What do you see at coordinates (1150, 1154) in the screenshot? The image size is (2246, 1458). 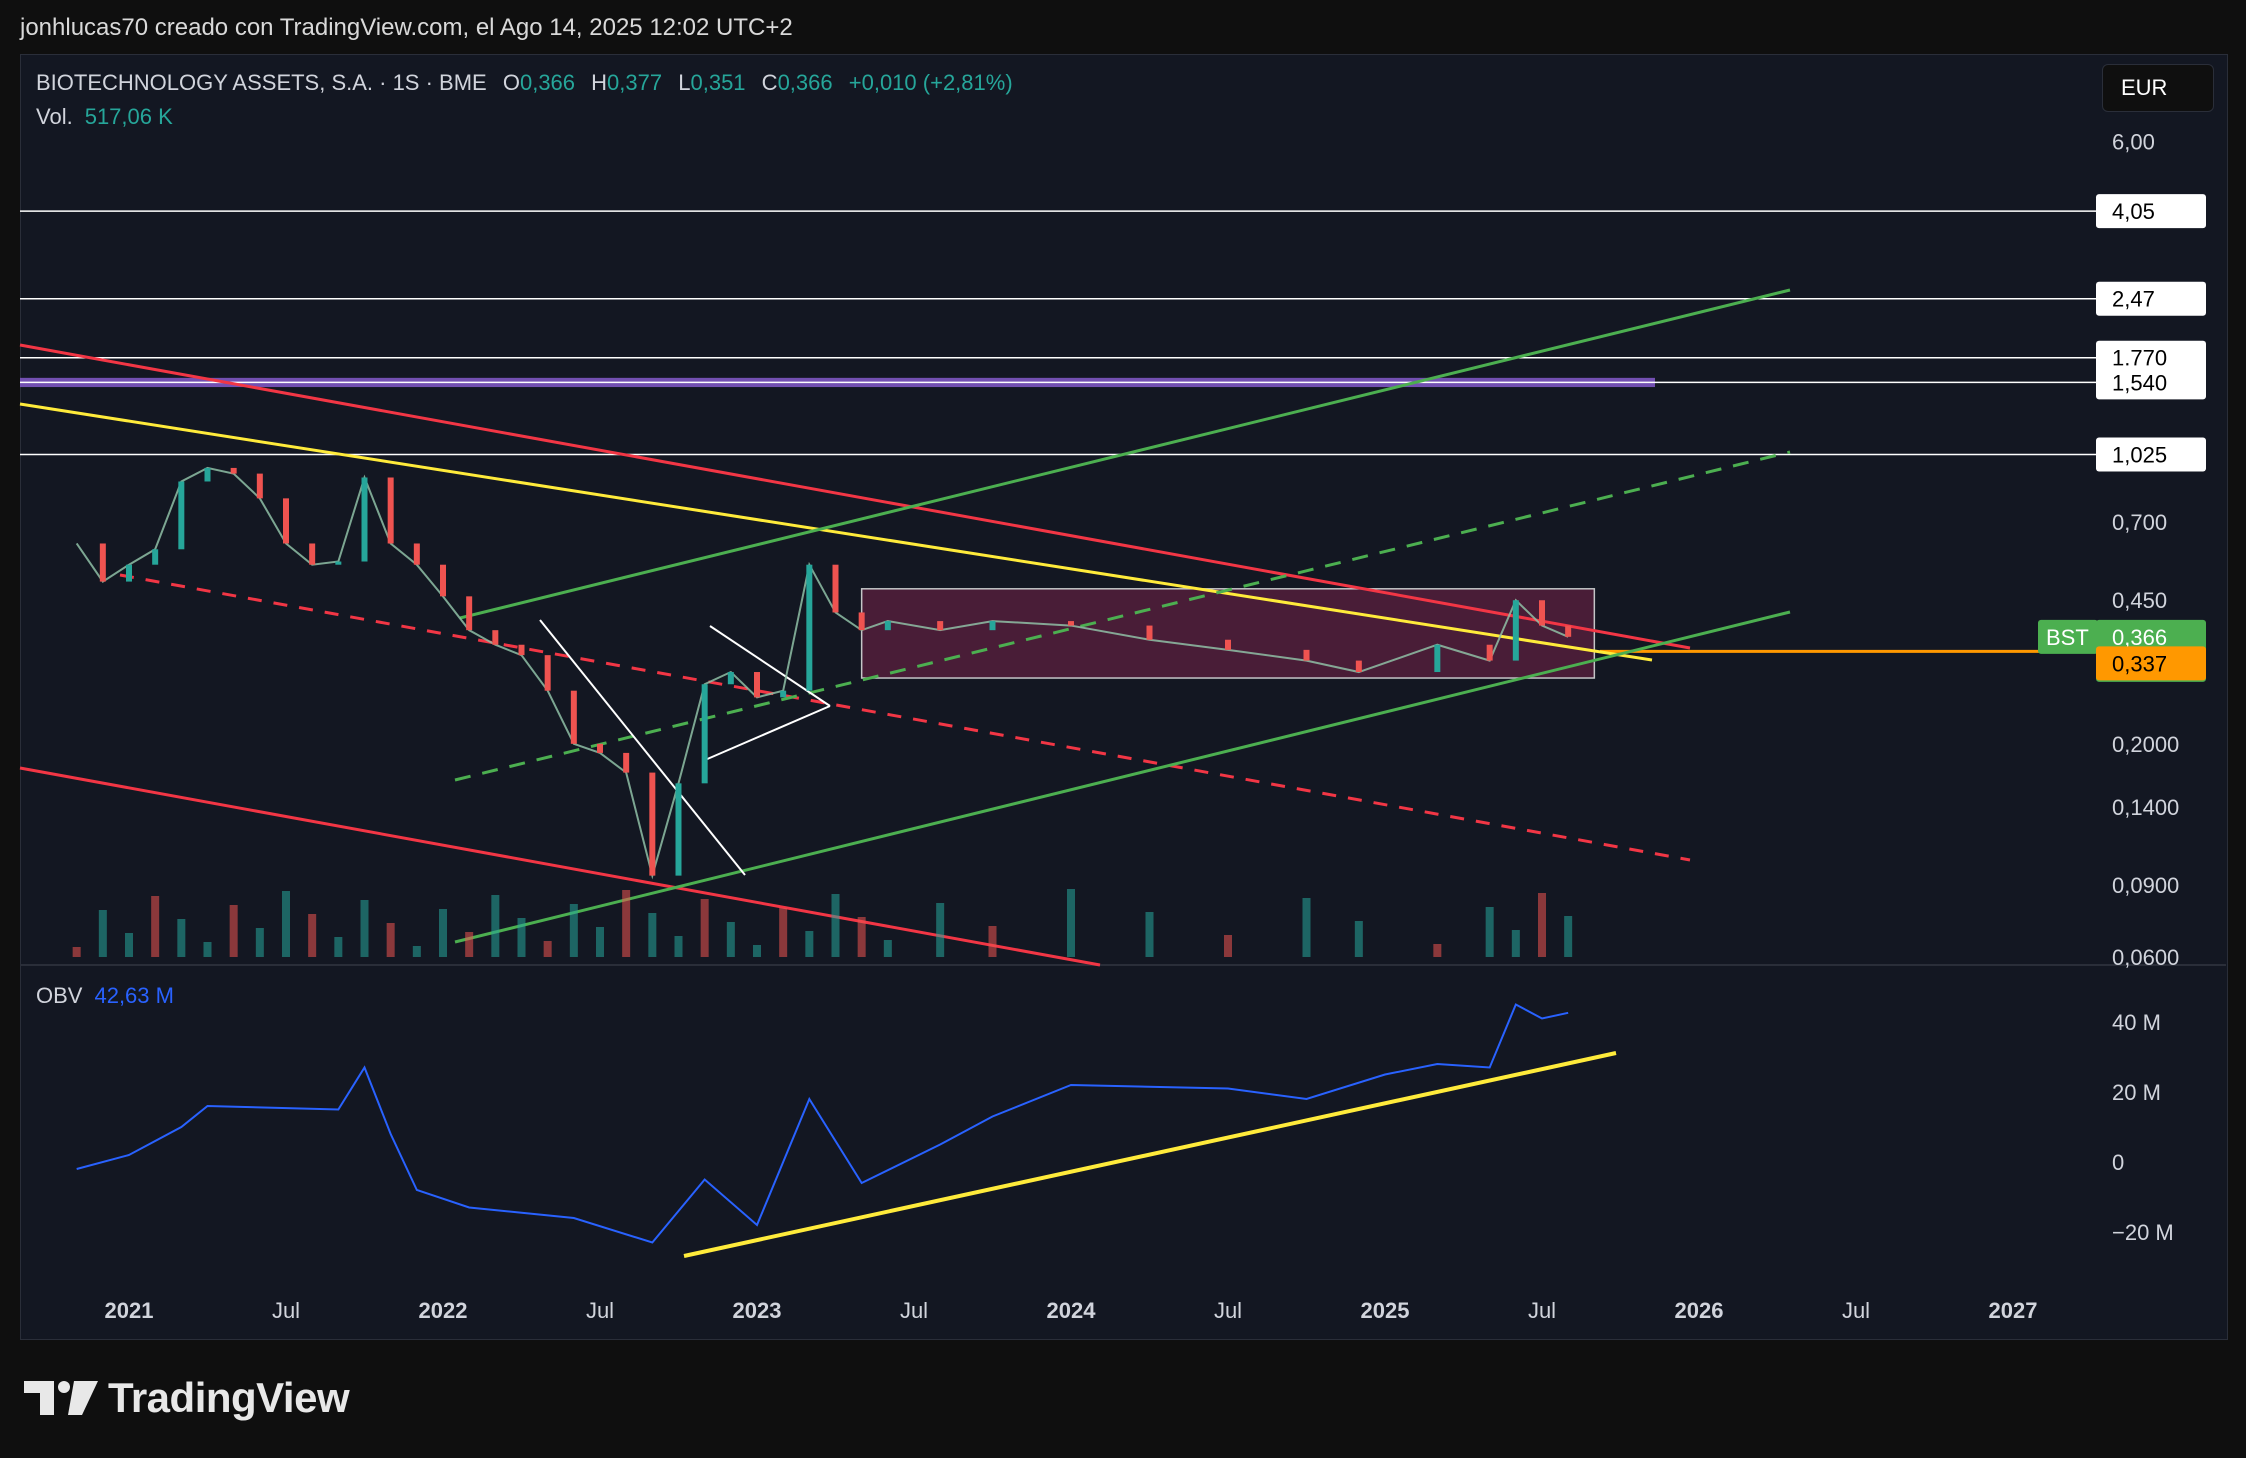 I see `obv-trend-line` at bounding box center [1150, 1154].